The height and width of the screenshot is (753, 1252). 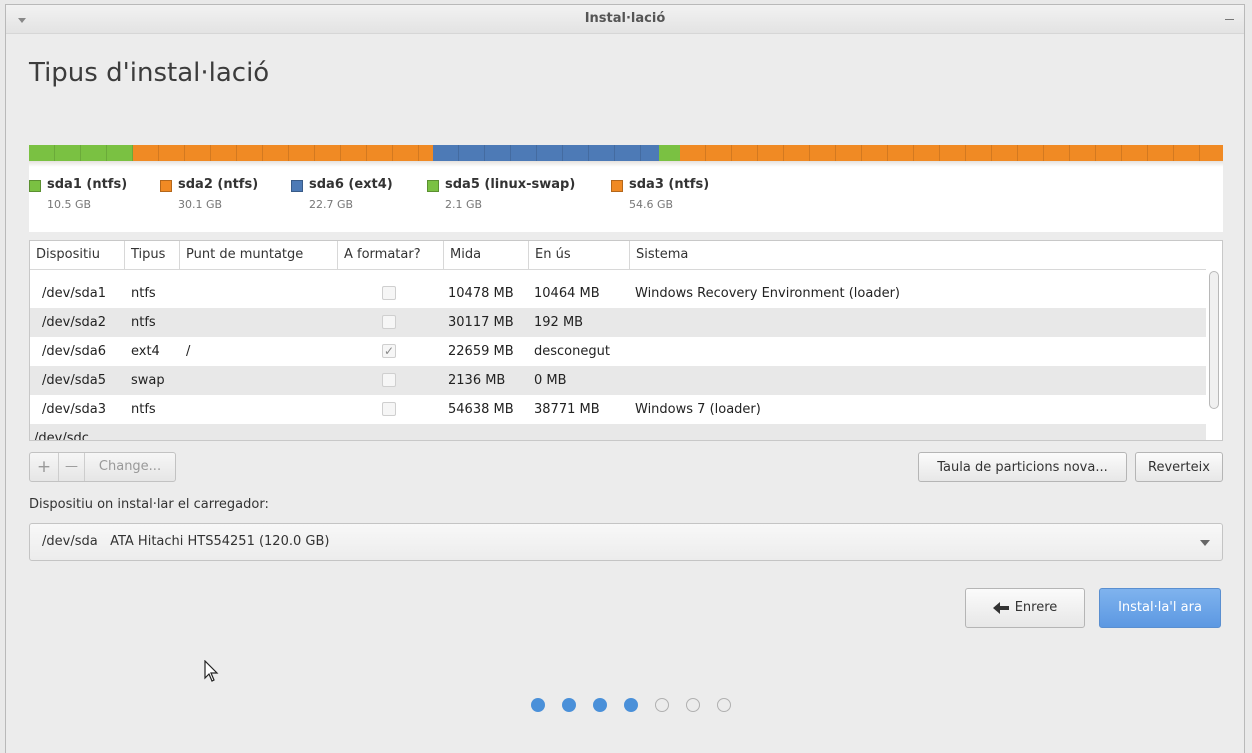 What do you see at coordinates (44, 467) in the screenshot?
I see `add-partition-button: +` at bounding box center [44, 467].